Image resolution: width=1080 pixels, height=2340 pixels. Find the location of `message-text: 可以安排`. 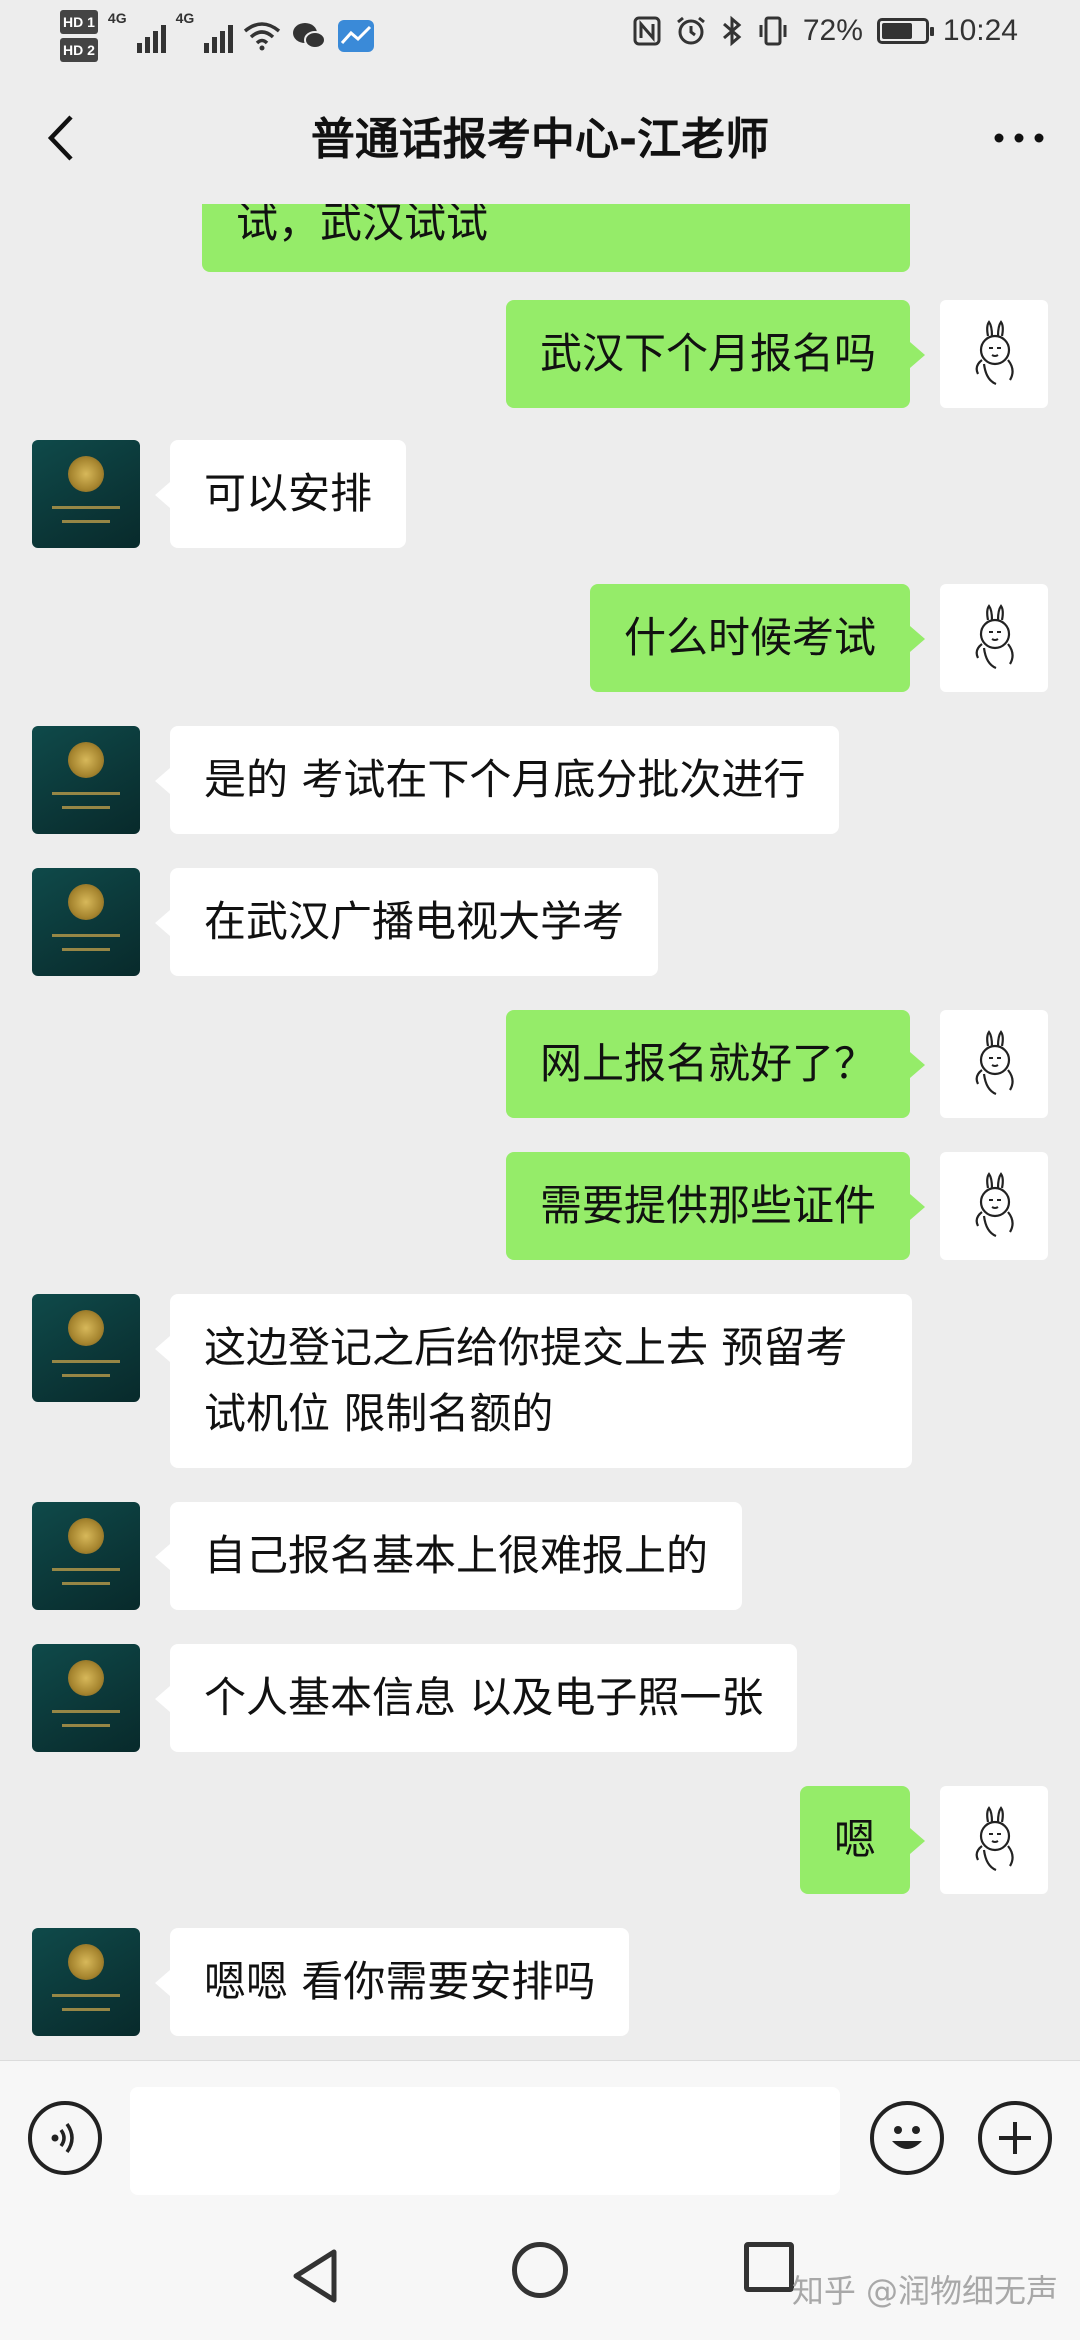

message-text: 可以安排 is located at coordinates (288, 493).